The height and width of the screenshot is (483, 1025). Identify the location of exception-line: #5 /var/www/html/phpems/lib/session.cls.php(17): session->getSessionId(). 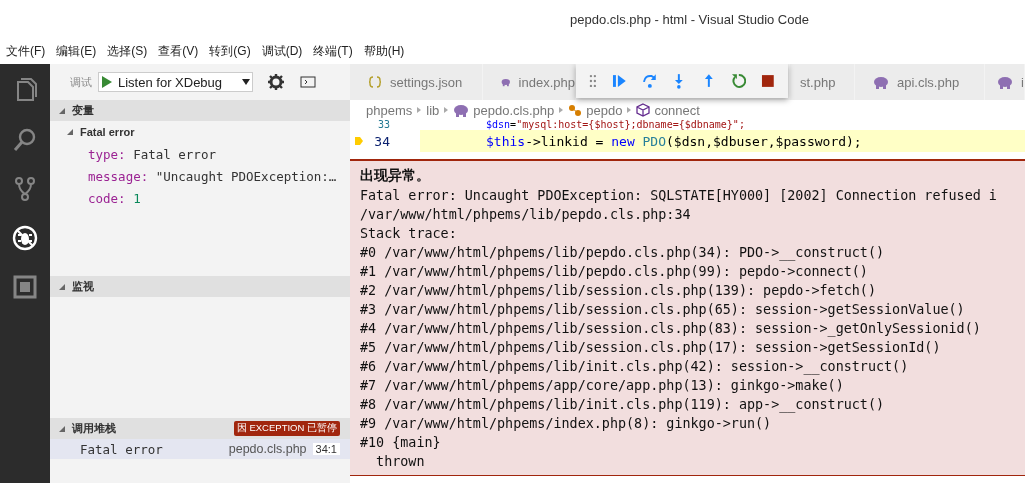
(651, 348).